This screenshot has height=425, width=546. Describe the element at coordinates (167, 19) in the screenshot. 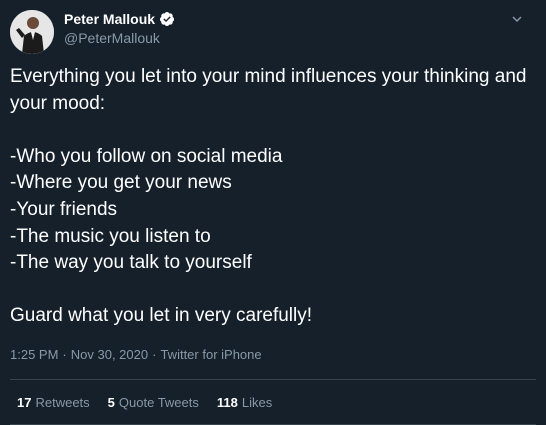

I see `verified-badge-icon` at that location.